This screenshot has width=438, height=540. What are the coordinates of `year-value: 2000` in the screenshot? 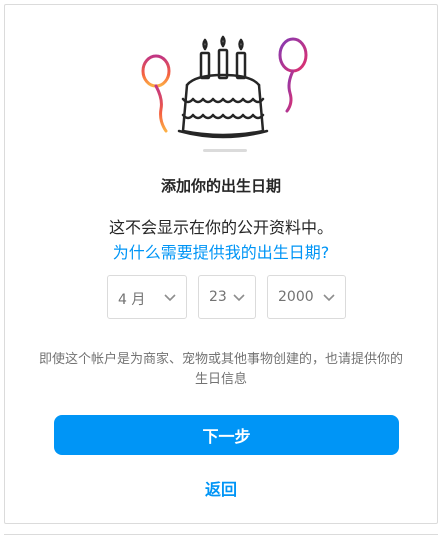 It's located at (296, 297).